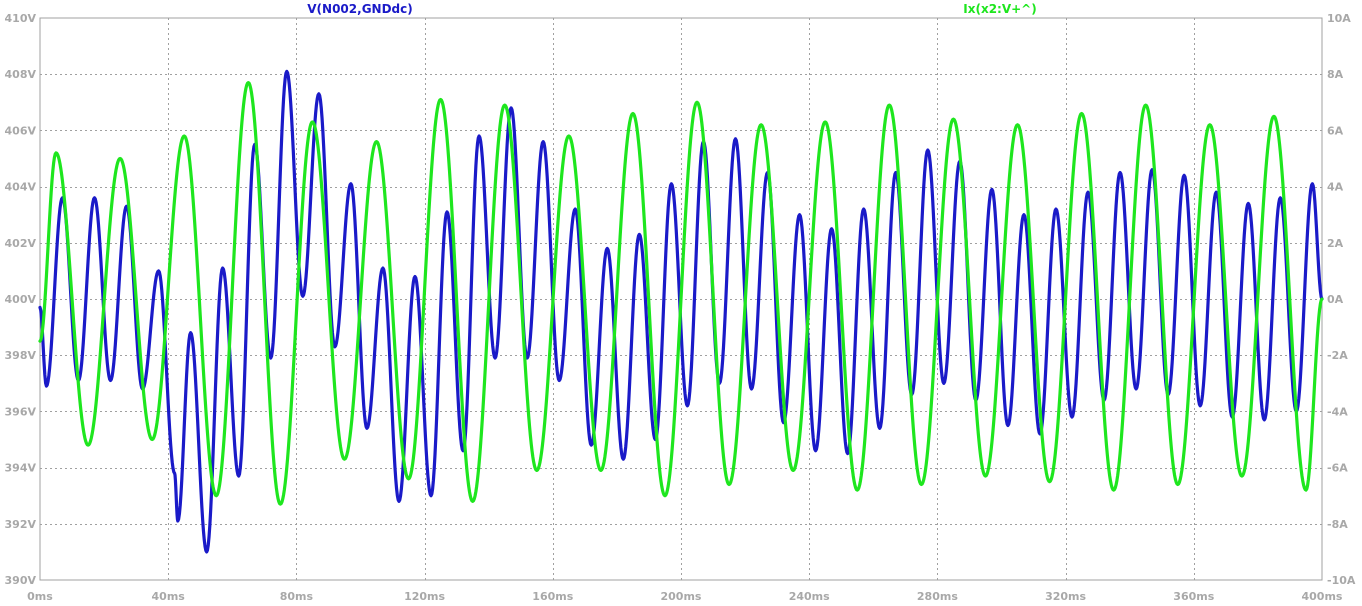 This screenshot has width=1362, height=606. I want to click on y-right-tick-label: -6A, so click(1337, 468).